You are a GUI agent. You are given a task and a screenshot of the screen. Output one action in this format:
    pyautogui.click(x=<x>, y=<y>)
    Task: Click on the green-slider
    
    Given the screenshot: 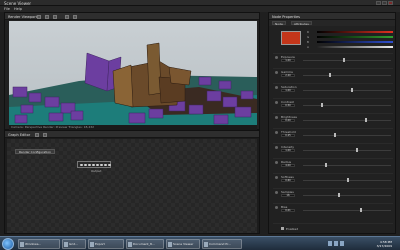 What is the action you would take?
    pyautogui.click(x=355, y=37)
    